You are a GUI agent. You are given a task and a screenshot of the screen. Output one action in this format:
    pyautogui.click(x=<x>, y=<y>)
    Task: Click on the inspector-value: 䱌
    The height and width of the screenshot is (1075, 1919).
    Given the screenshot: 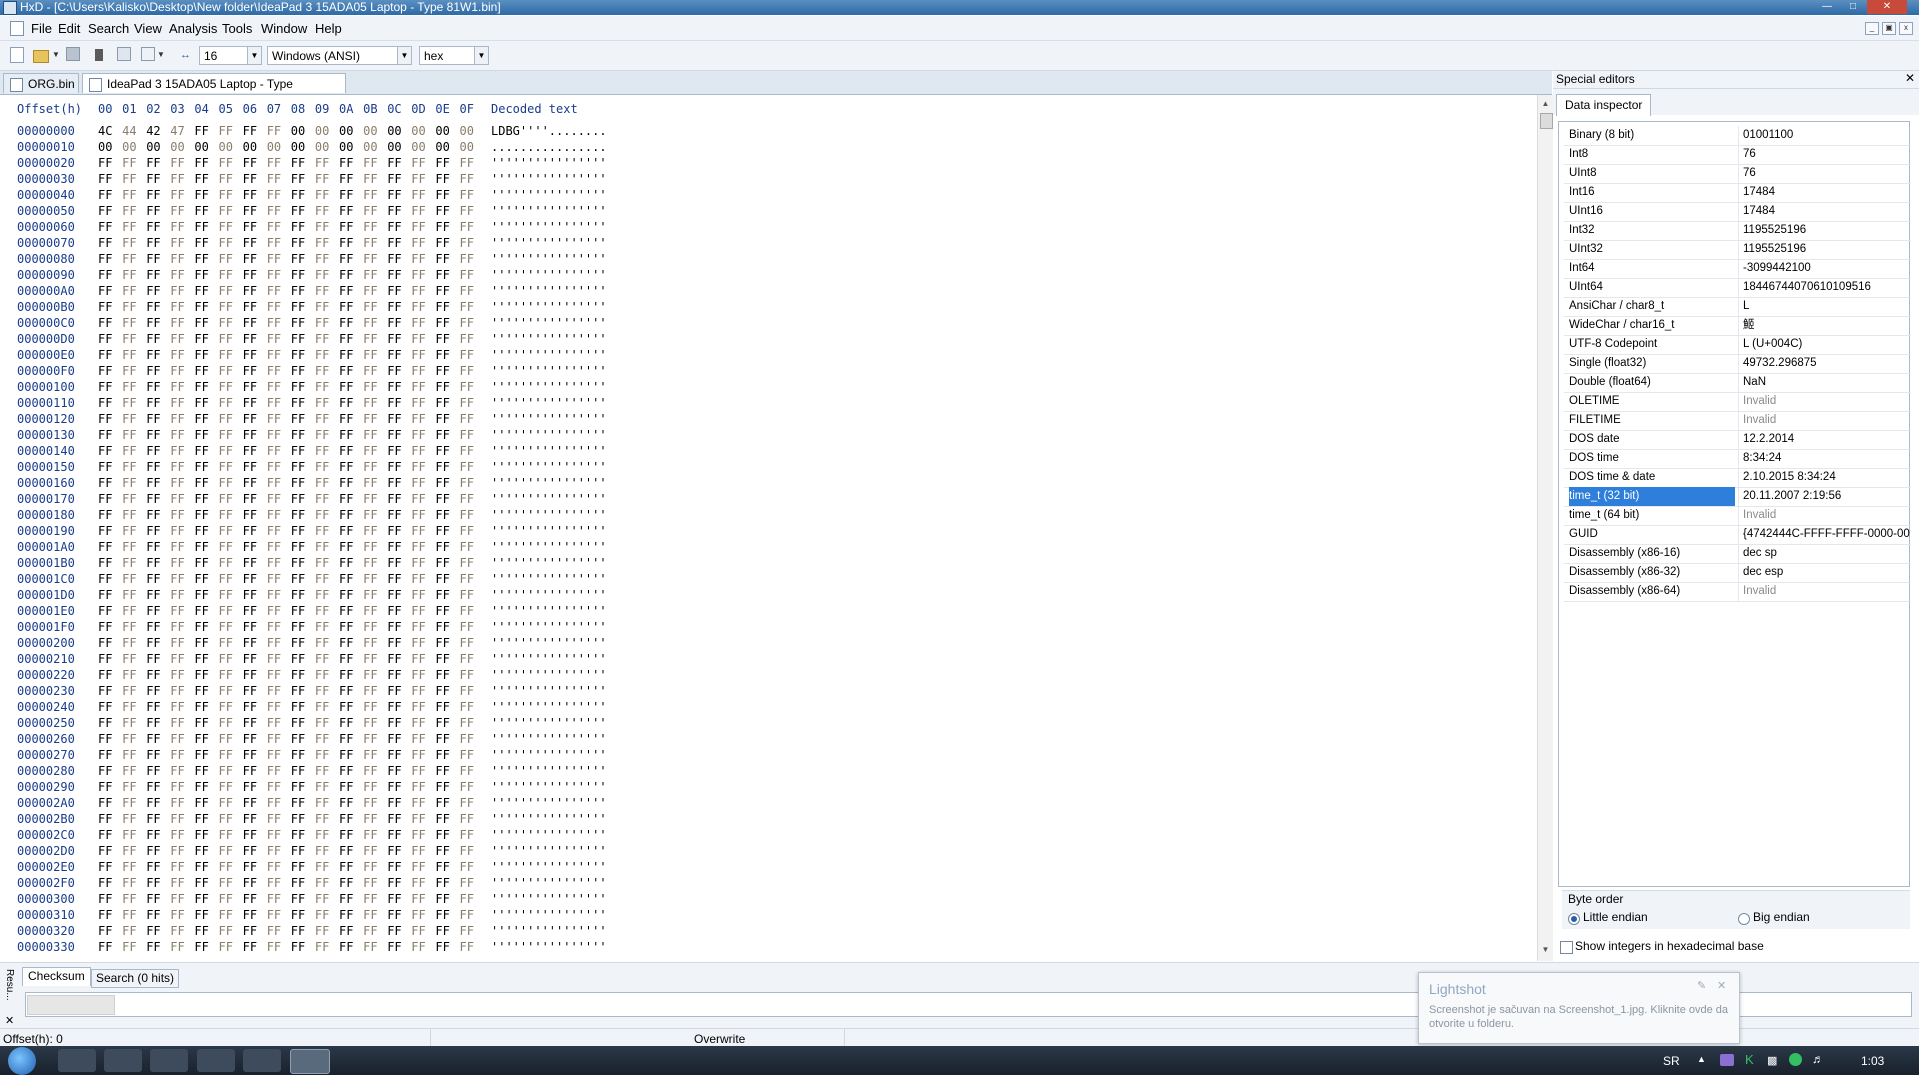 What is the action you would take?
    pyautogui.click(x=1824, y=325)
    